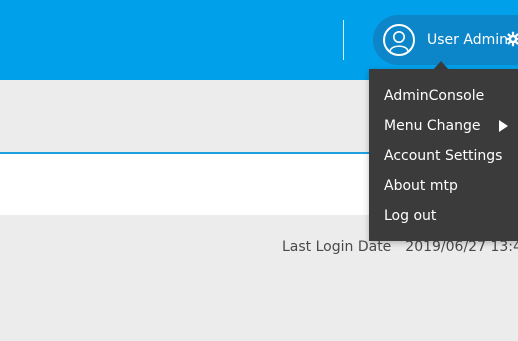 The image size is (518, 341). Describe the element at coordinates (511, 39) in the screenshot. I see `gear-icon` at that location.